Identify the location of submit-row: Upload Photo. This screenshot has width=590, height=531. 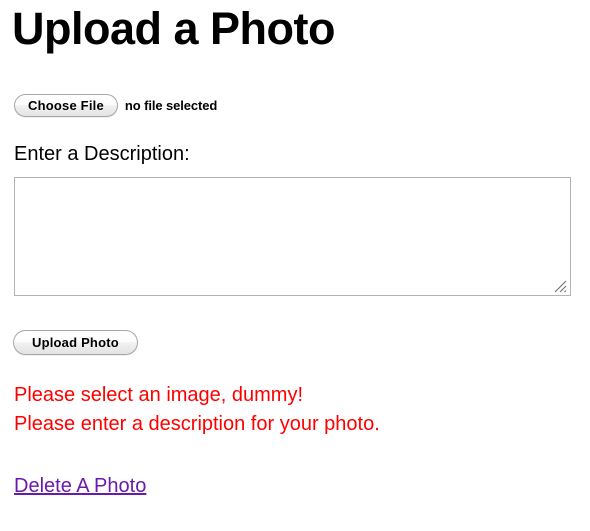
(75, 342).